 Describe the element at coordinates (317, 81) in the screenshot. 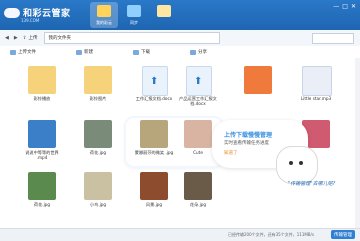

I see `music-icon` at that location.